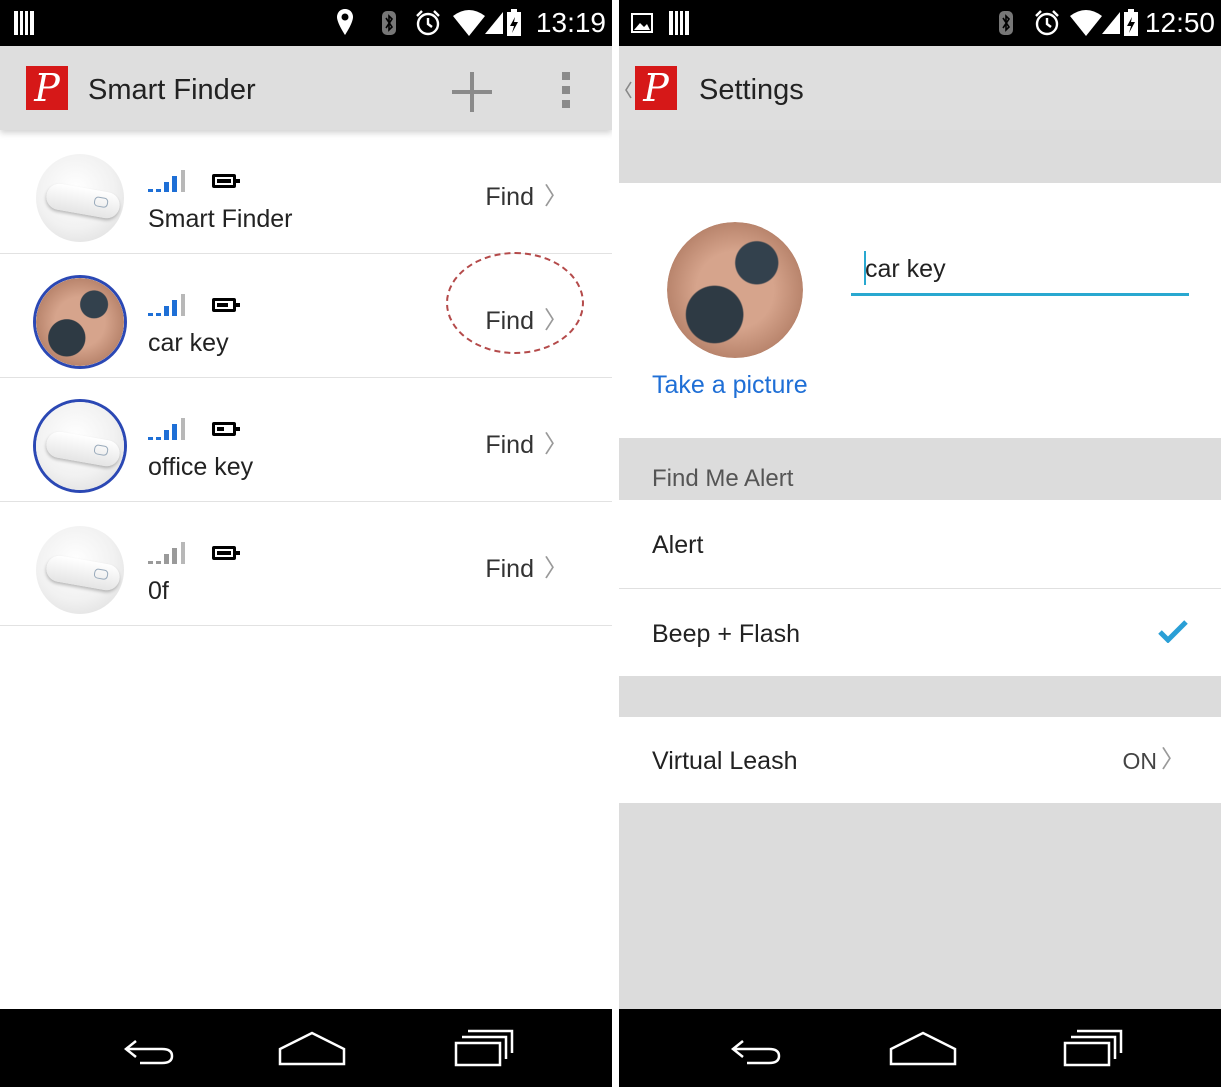  Describe the element at coordinates (306, 88) in the screenshot. I see `action-bar: P Smart Finder` at that location.